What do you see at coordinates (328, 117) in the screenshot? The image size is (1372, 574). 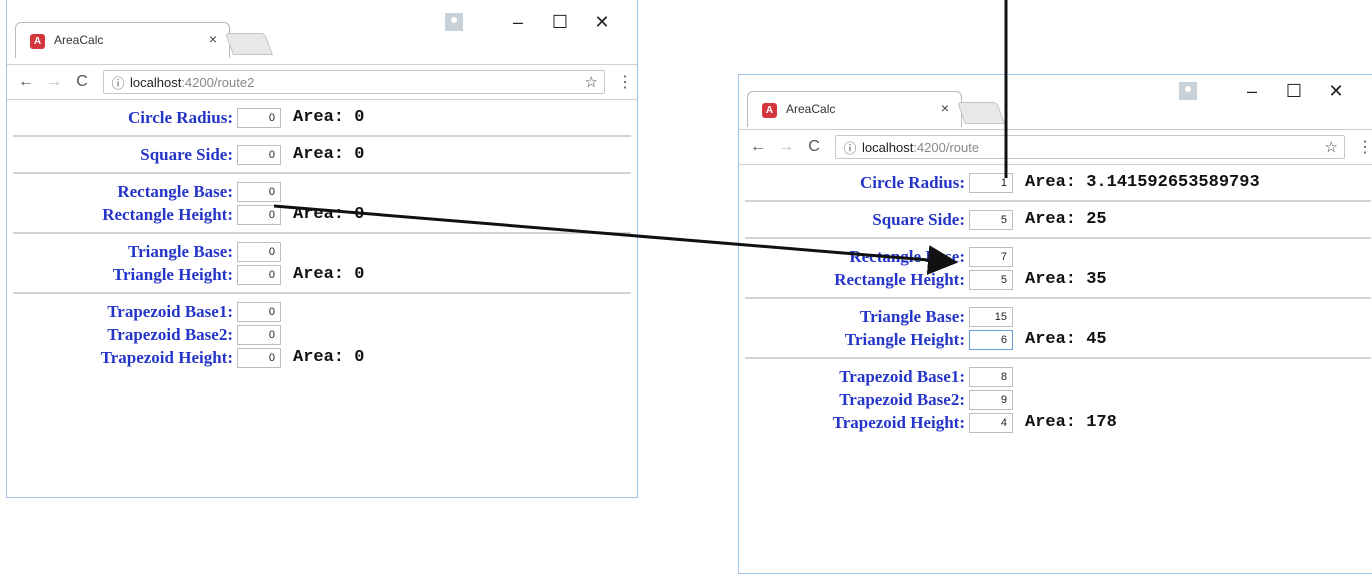 I see `circle-area-output: Area: 0` at bounding box center [328, 117].